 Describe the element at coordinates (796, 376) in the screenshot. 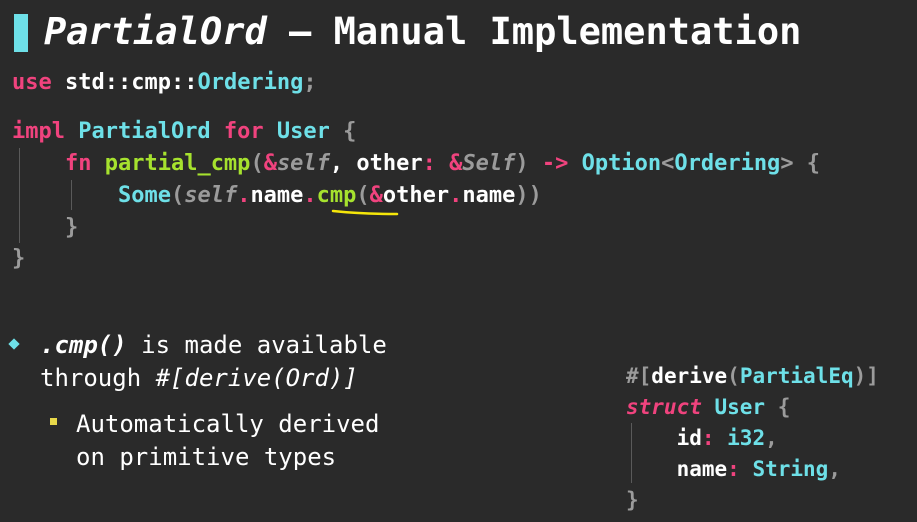

I see `trait-partialeq: PartialEq` at that location.